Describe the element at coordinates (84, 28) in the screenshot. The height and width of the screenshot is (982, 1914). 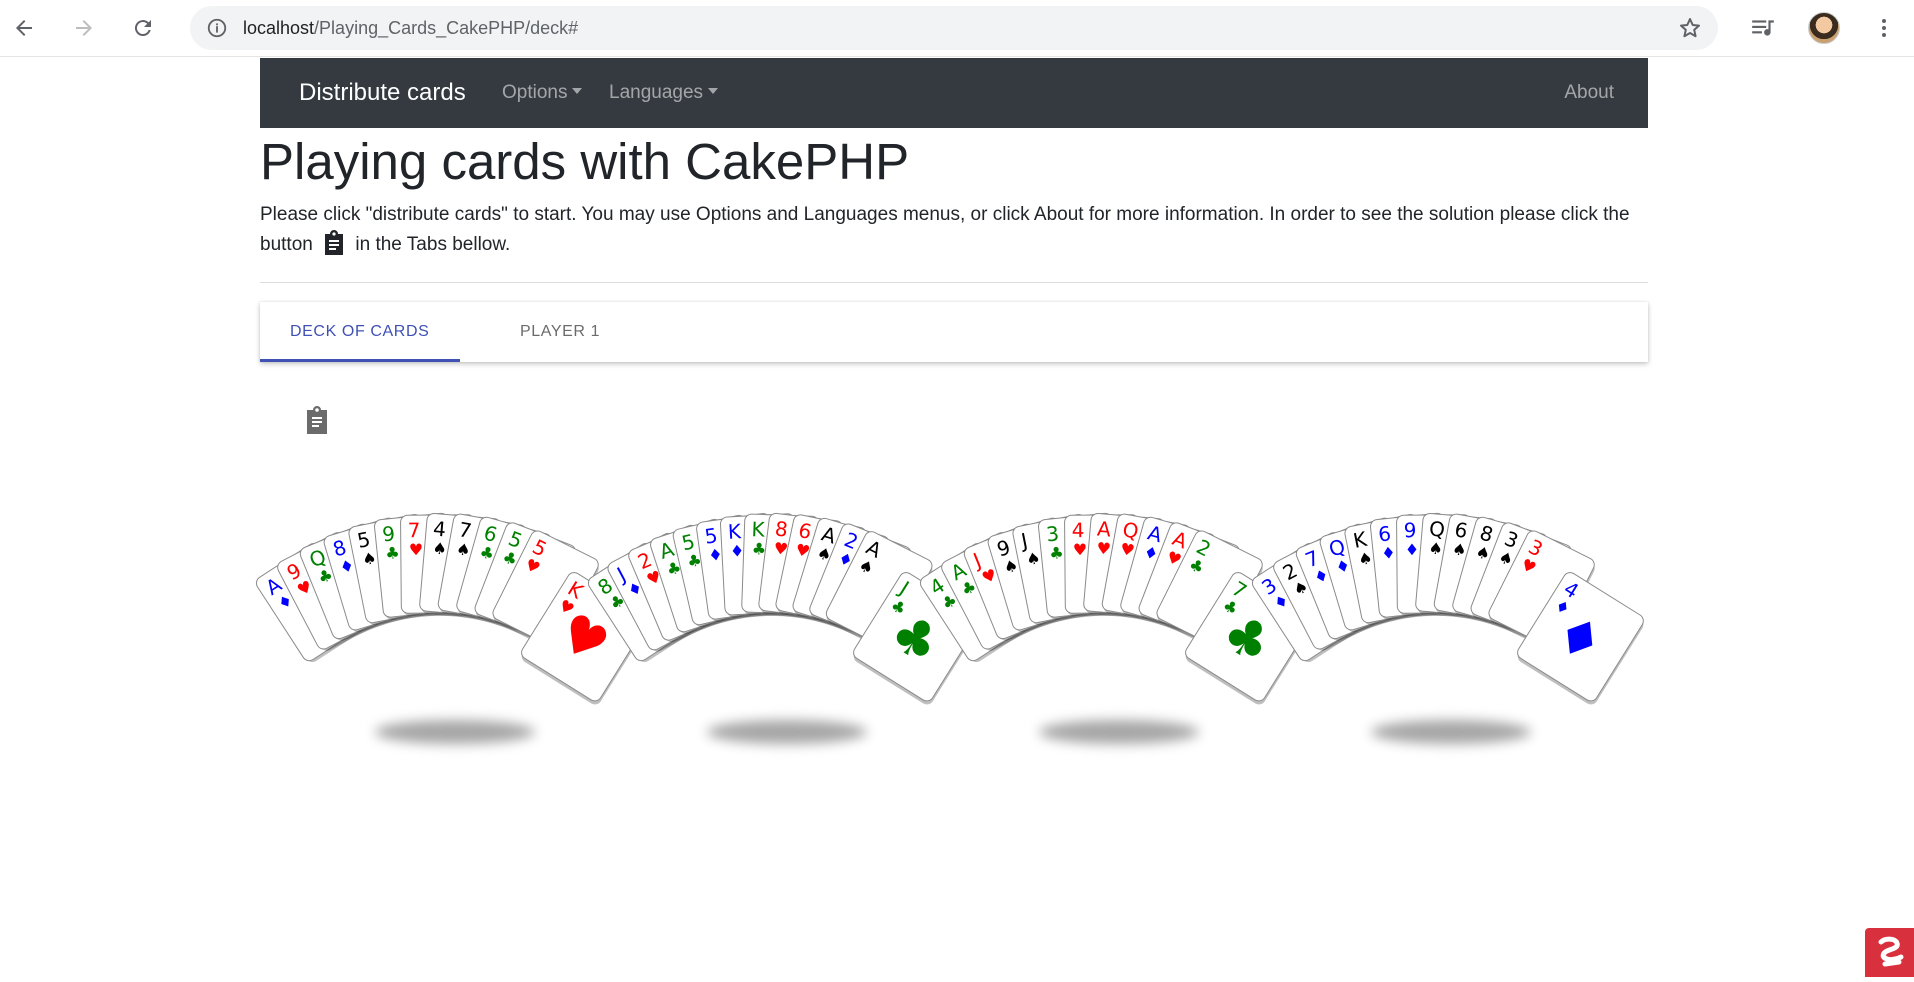
I see `forward-icon` at that location.